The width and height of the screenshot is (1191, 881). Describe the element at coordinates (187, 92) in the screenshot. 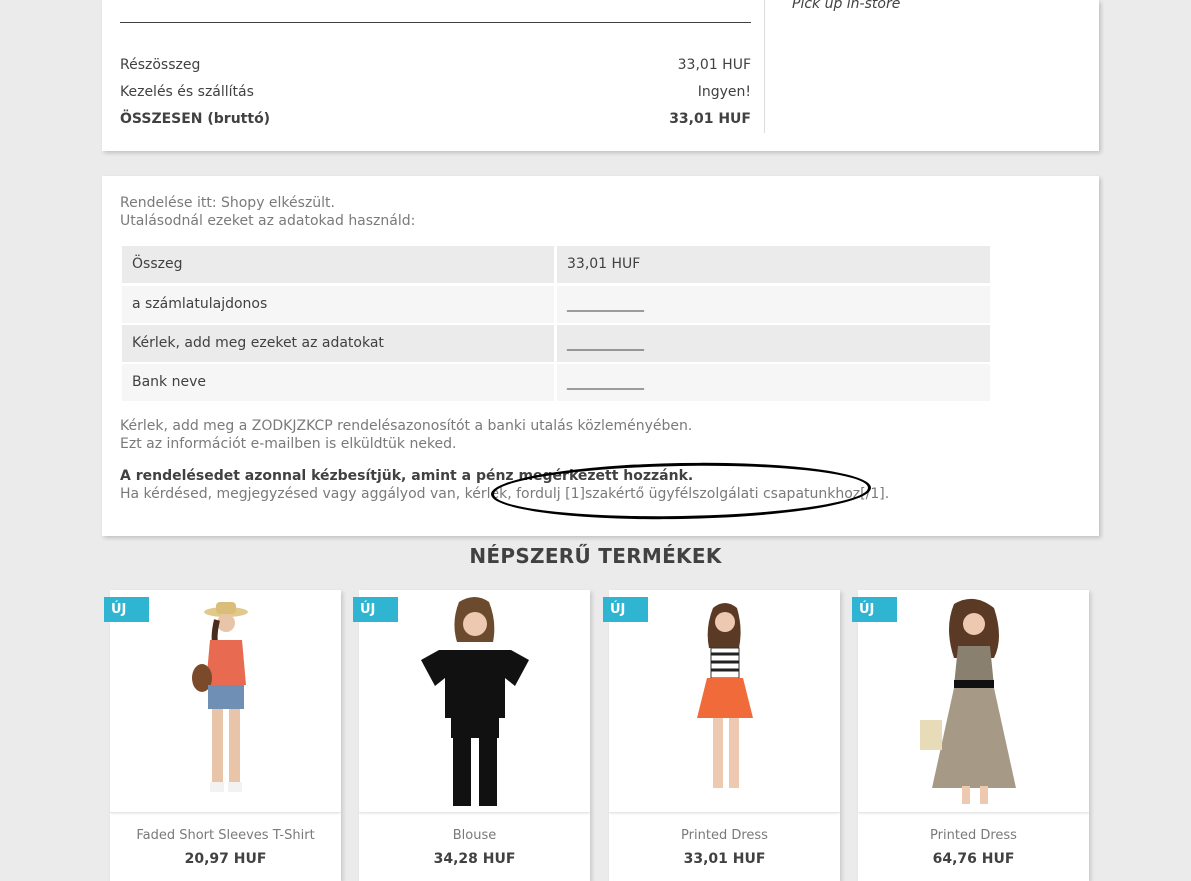

I see `shipping-label: Kezelés és szállítás` at that location.